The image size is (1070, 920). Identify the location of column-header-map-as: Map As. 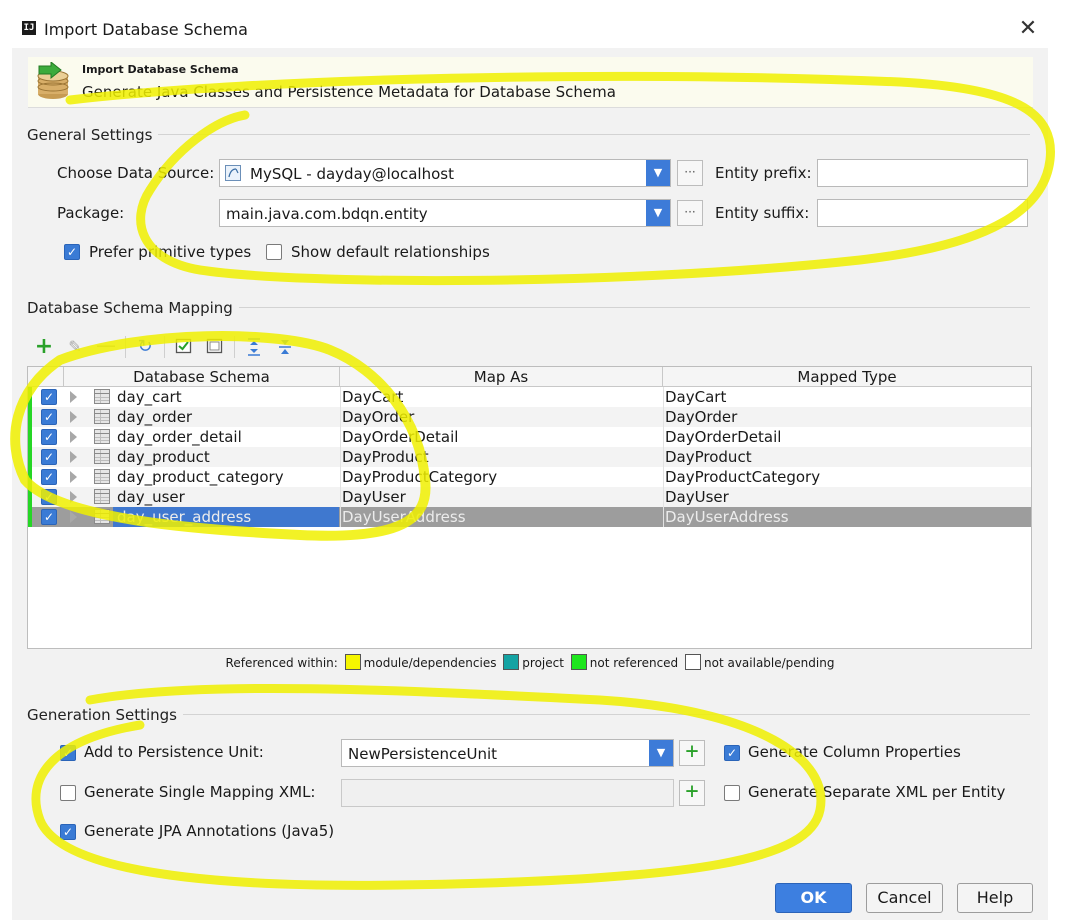
(501, 376).